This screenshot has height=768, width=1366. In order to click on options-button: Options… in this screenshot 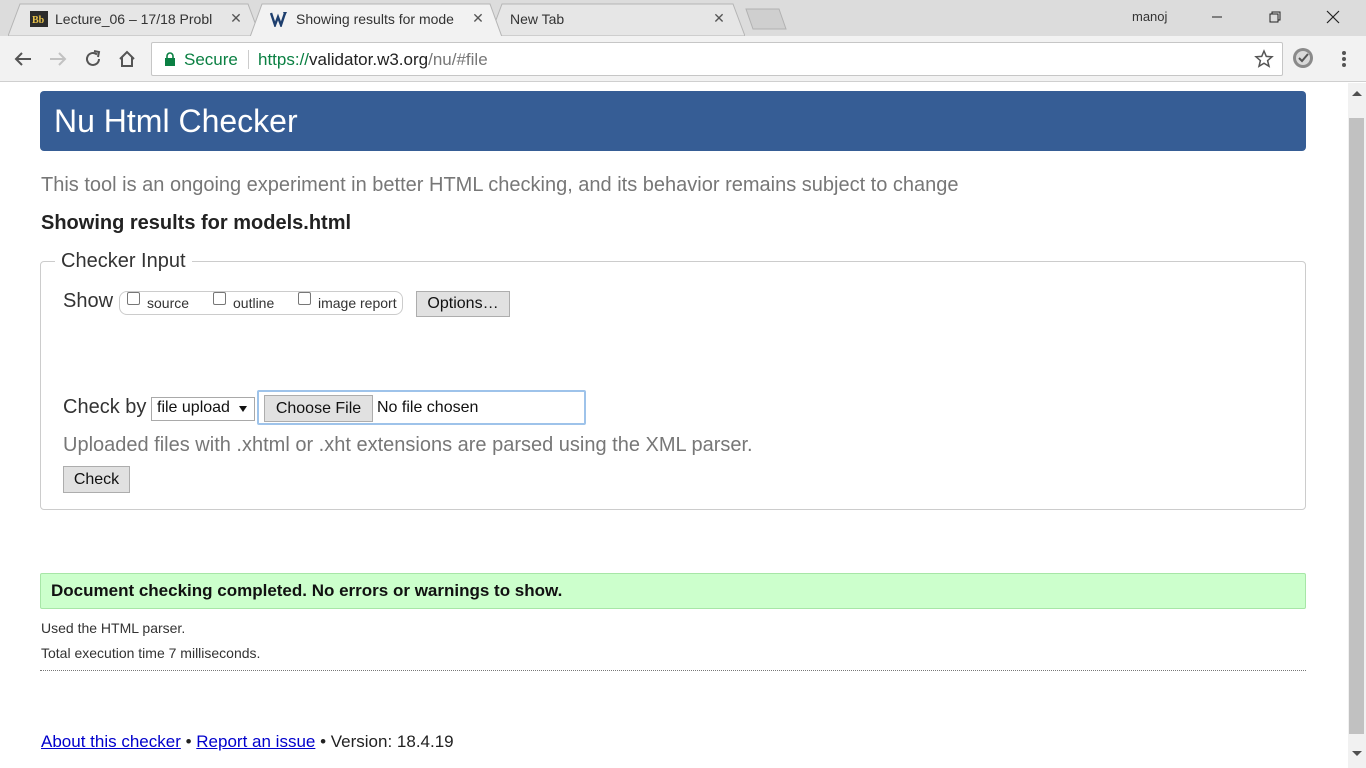, I will do `click(463, 304)`.